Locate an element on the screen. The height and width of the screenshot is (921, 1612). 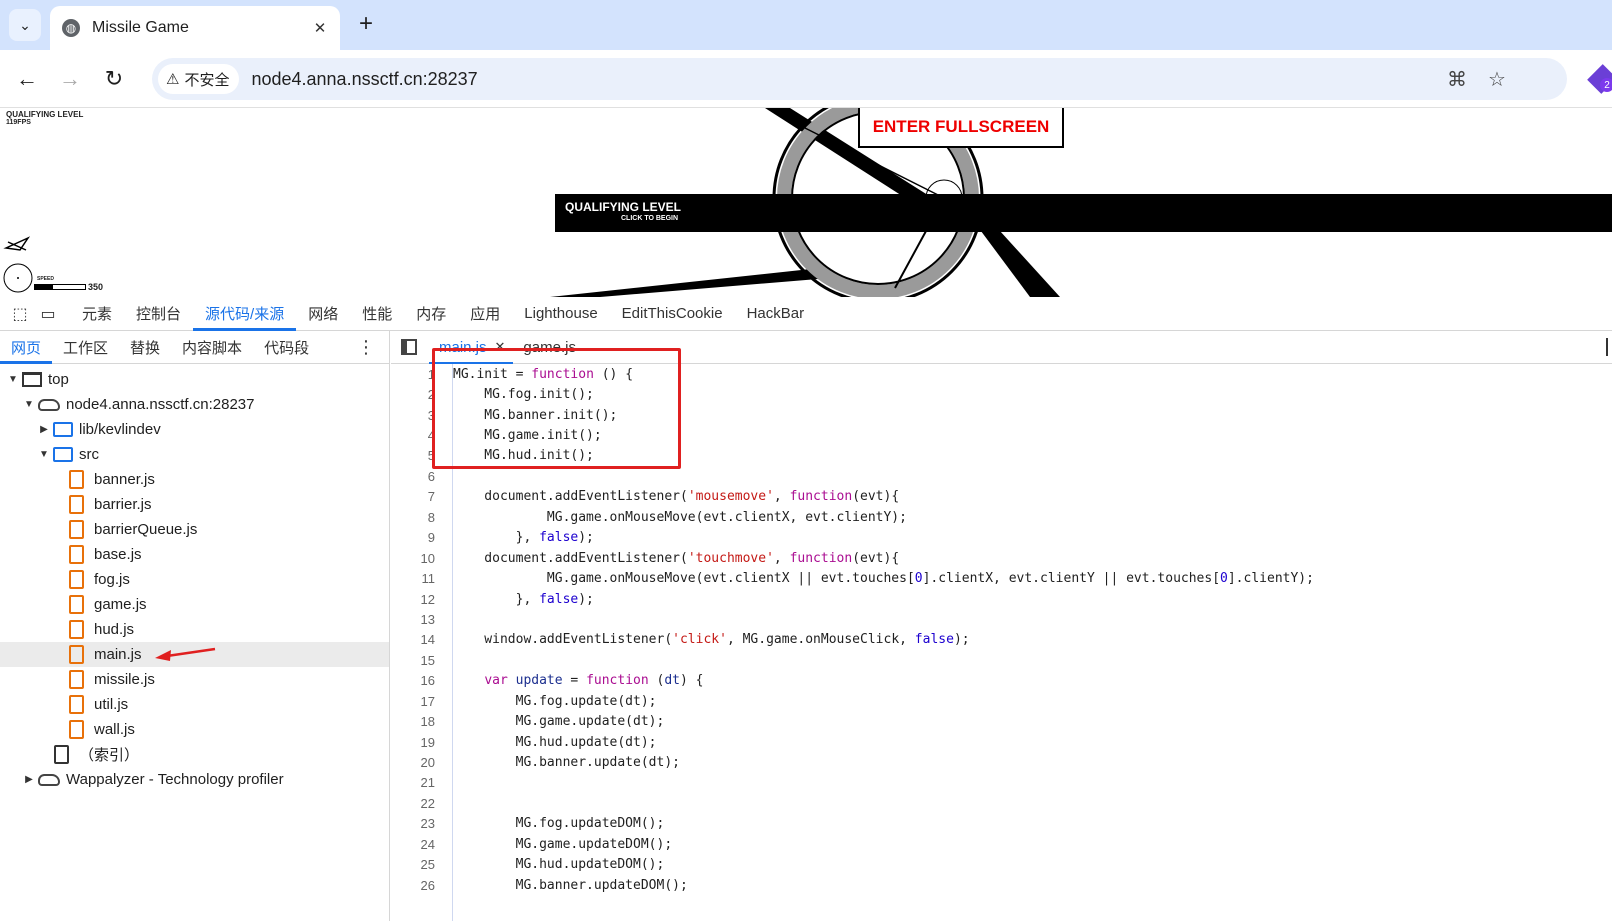
tree-item-file: hud.js is located at coordinates (194, 629).